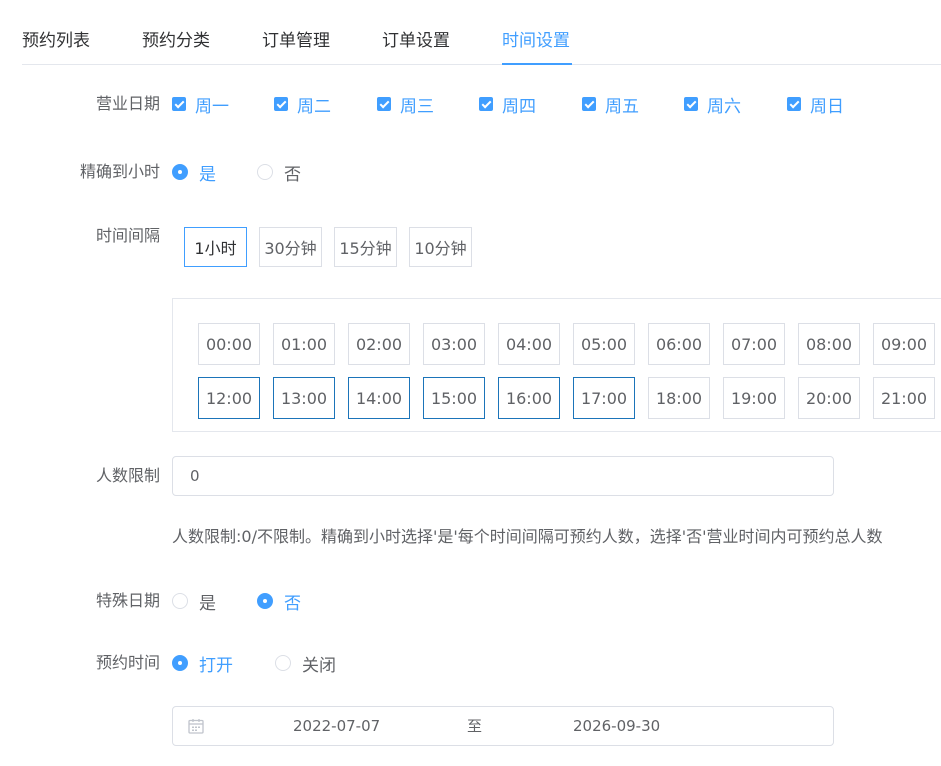  Describe the element at coordinates (475, 726) in the screenshot. I see `date-range-separator: 至` at that location.